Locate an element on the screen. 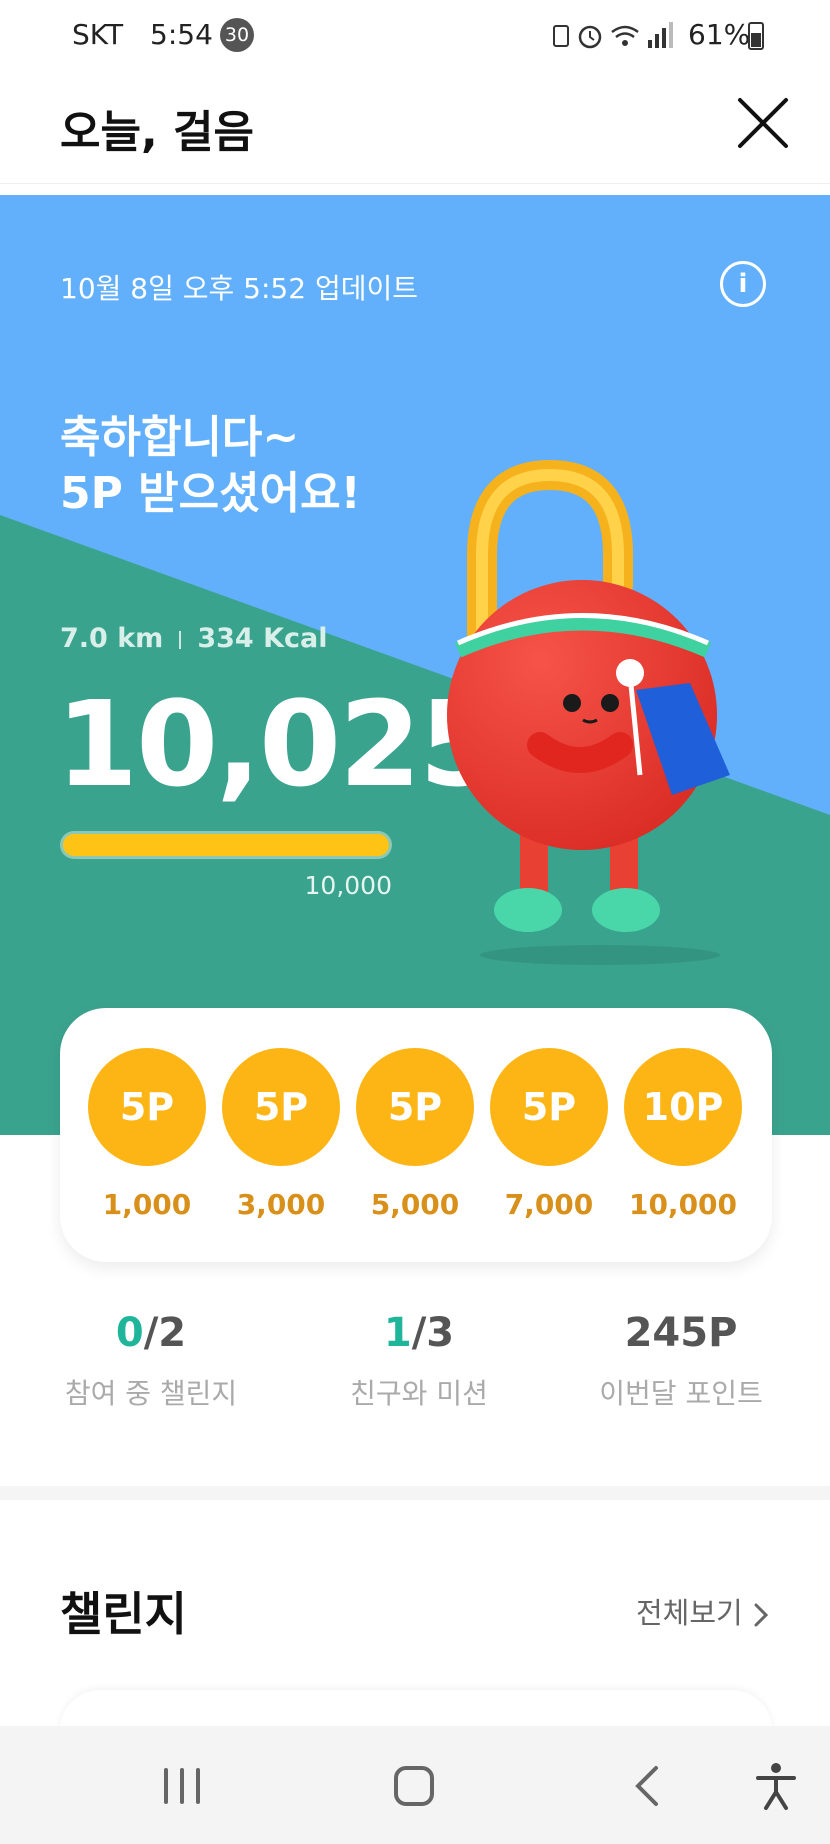  reward-milestone: 5P 1,000 is located at coordinates (147, 1134).